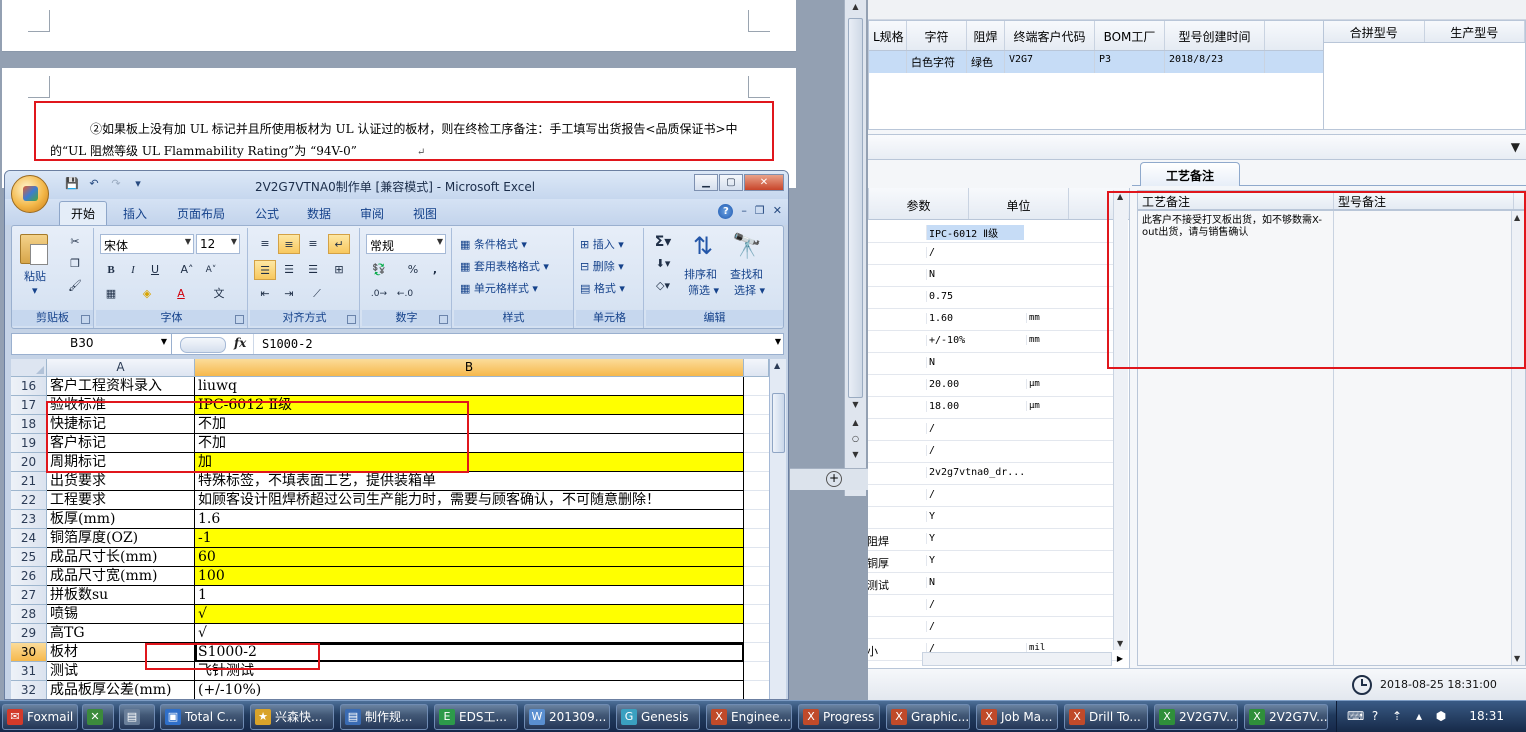 This screenshot has height=732, width=1526. What do you see at coordinates (1375, 717) in the screenshot?
I see `help-tray-icon: ?` at bounding box center [1375, 717].